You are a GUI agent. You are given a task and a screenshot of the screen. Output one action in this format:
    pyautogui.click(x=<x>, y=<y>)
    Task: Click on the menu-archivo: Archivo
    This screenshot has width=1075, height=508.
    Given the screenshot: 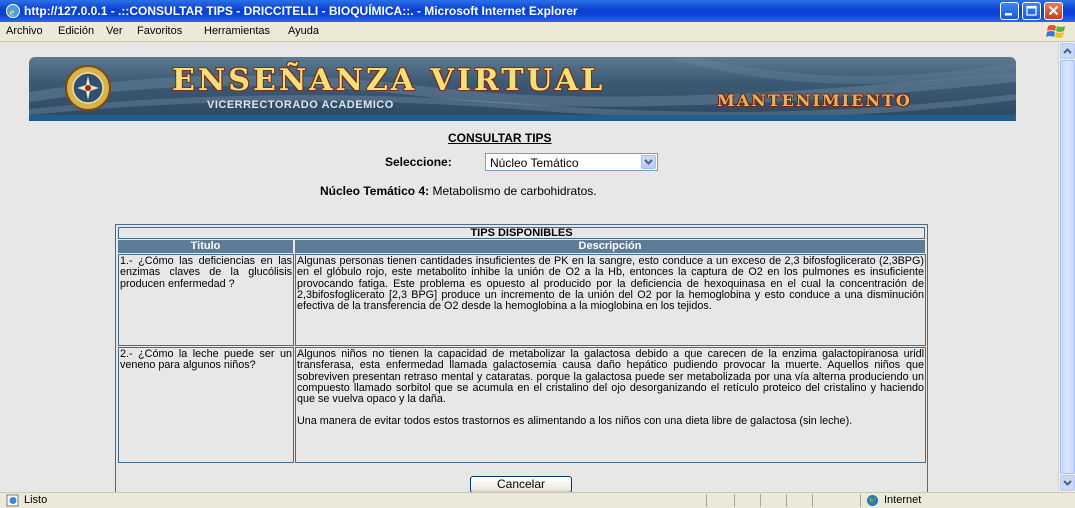 What is the action you would take?
    pyautogui.click(x=24, y=31)
    